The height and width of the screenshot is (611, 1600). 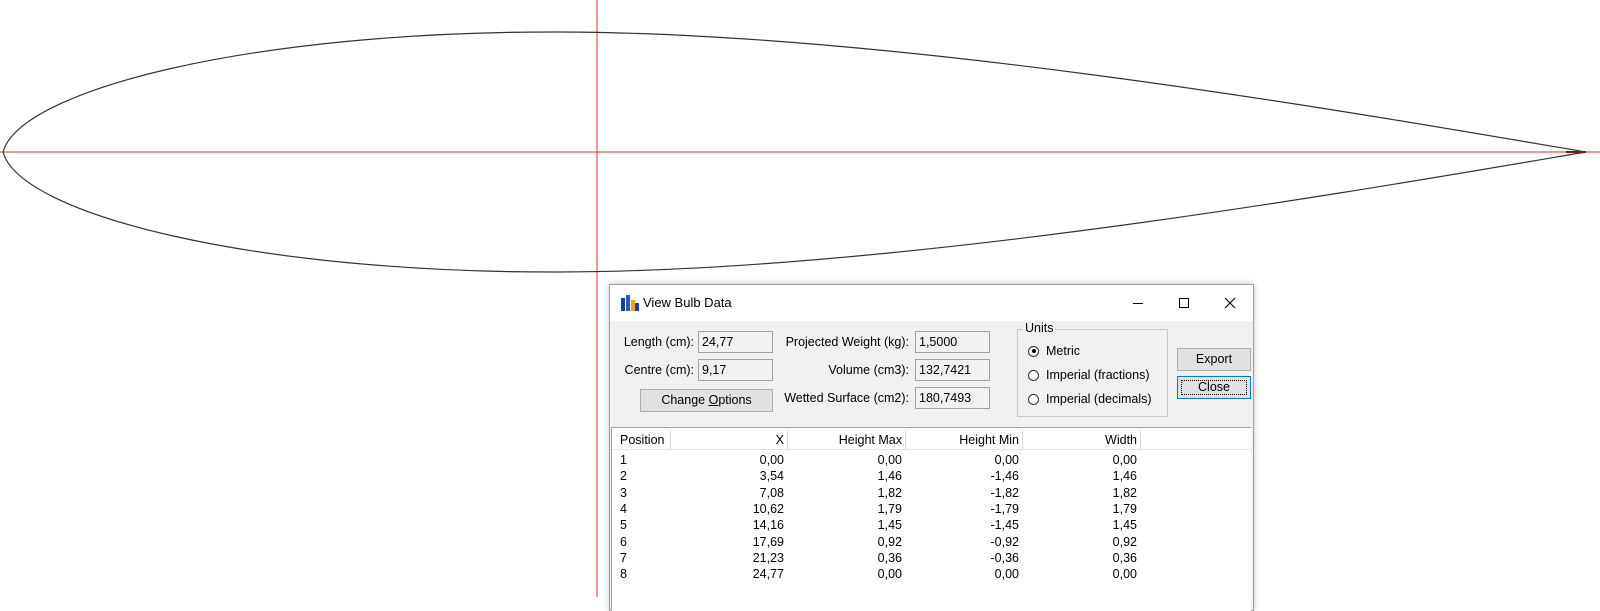 What do you see at coordinates (1063, 351) in the screenshot?
I see `units-metric-label: Metric` at bounding box center [1063, 351].